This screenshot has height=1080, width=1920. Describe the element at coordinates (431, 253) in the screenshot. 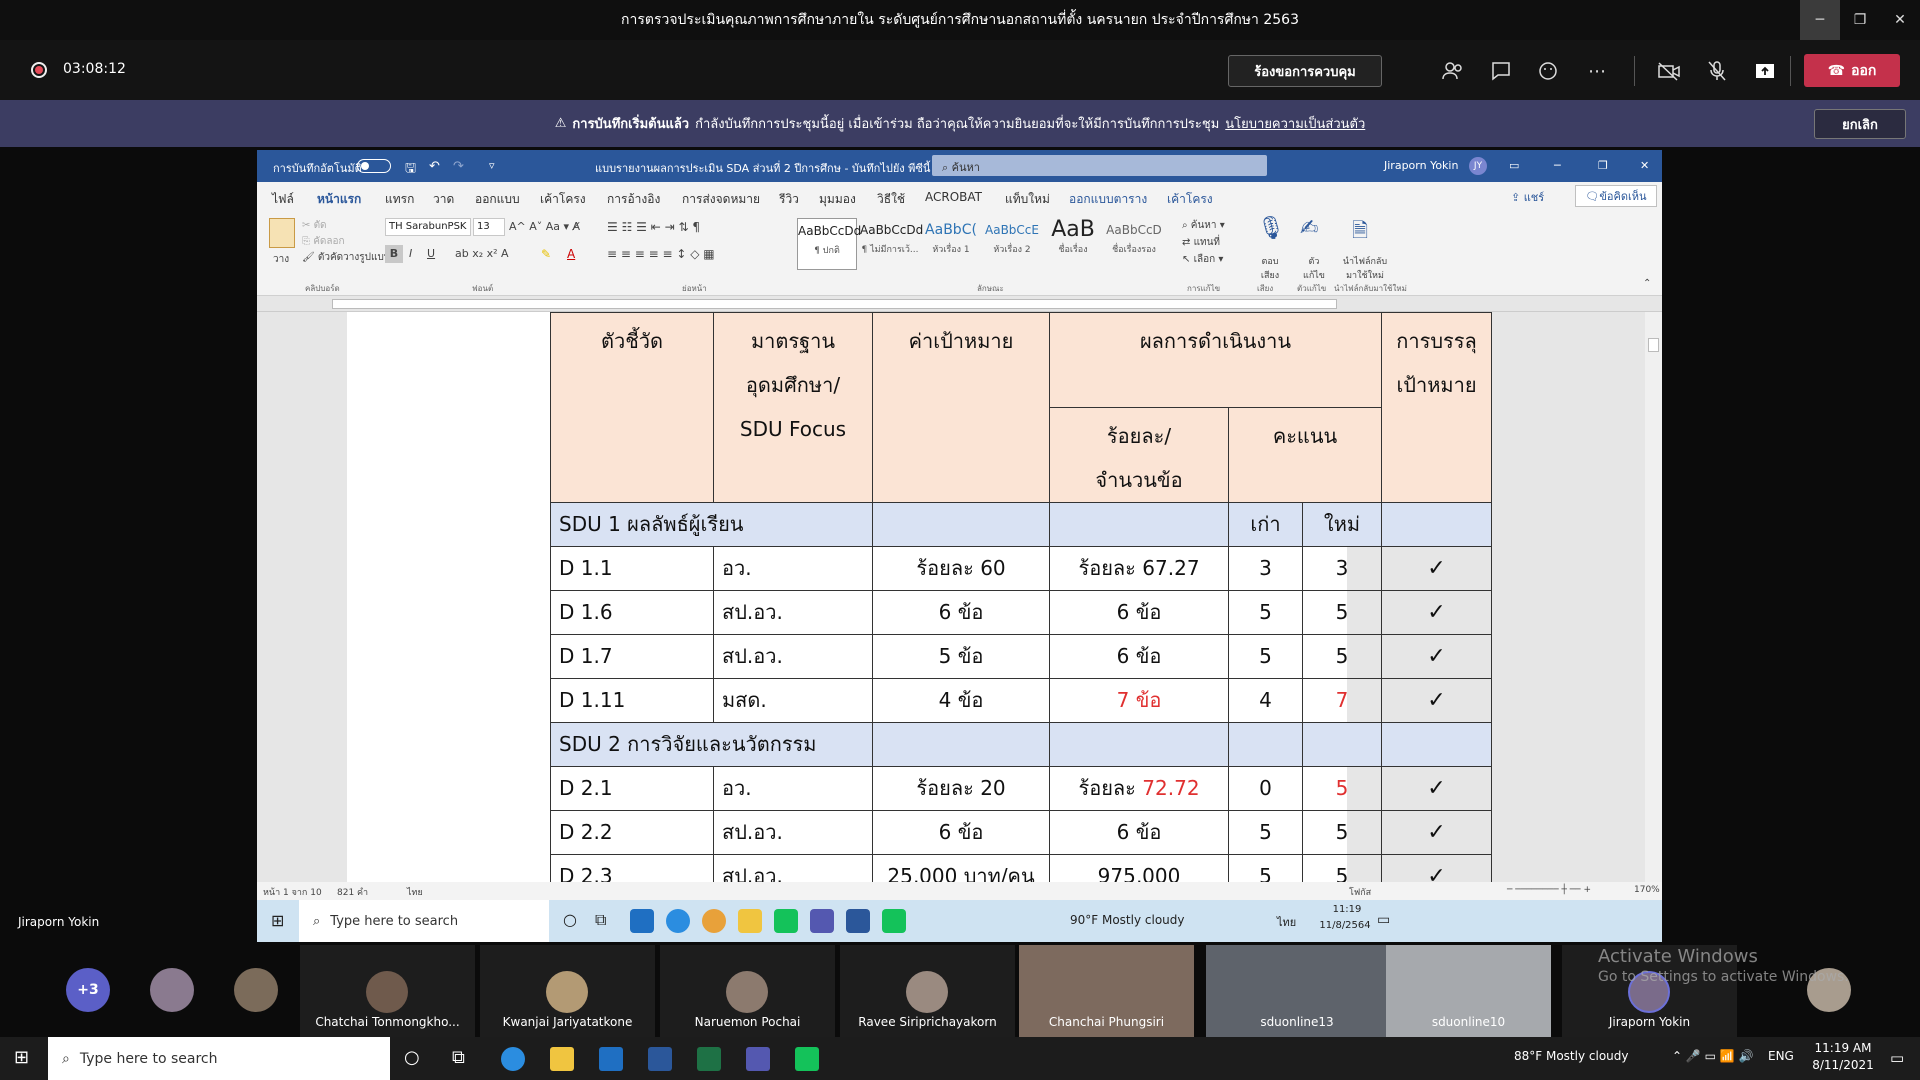

I see `underline-button: U` at that location.